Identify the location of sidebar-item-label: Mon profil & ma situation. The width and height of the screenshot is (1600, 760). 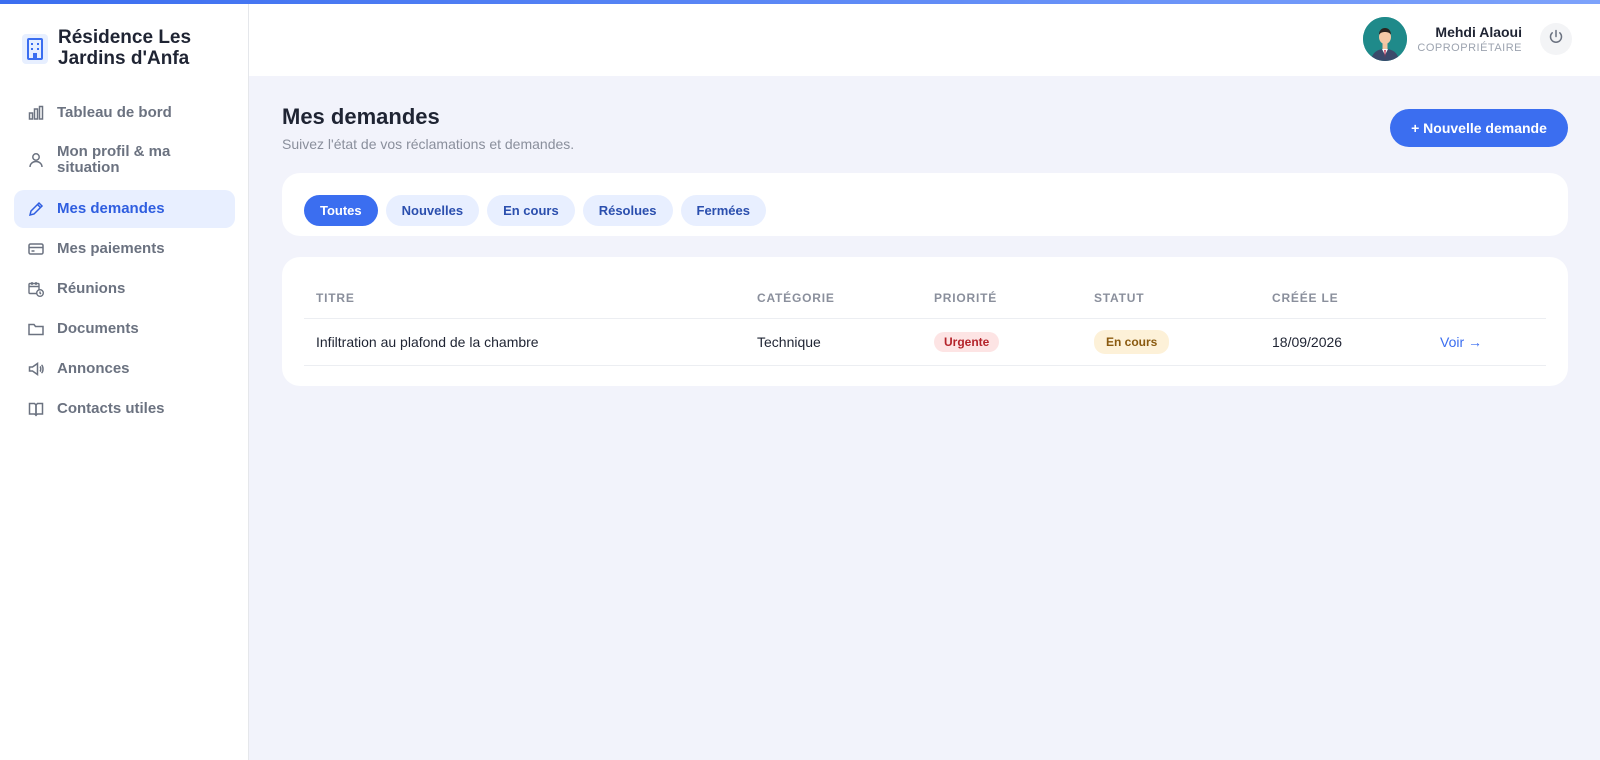
(114, 159).